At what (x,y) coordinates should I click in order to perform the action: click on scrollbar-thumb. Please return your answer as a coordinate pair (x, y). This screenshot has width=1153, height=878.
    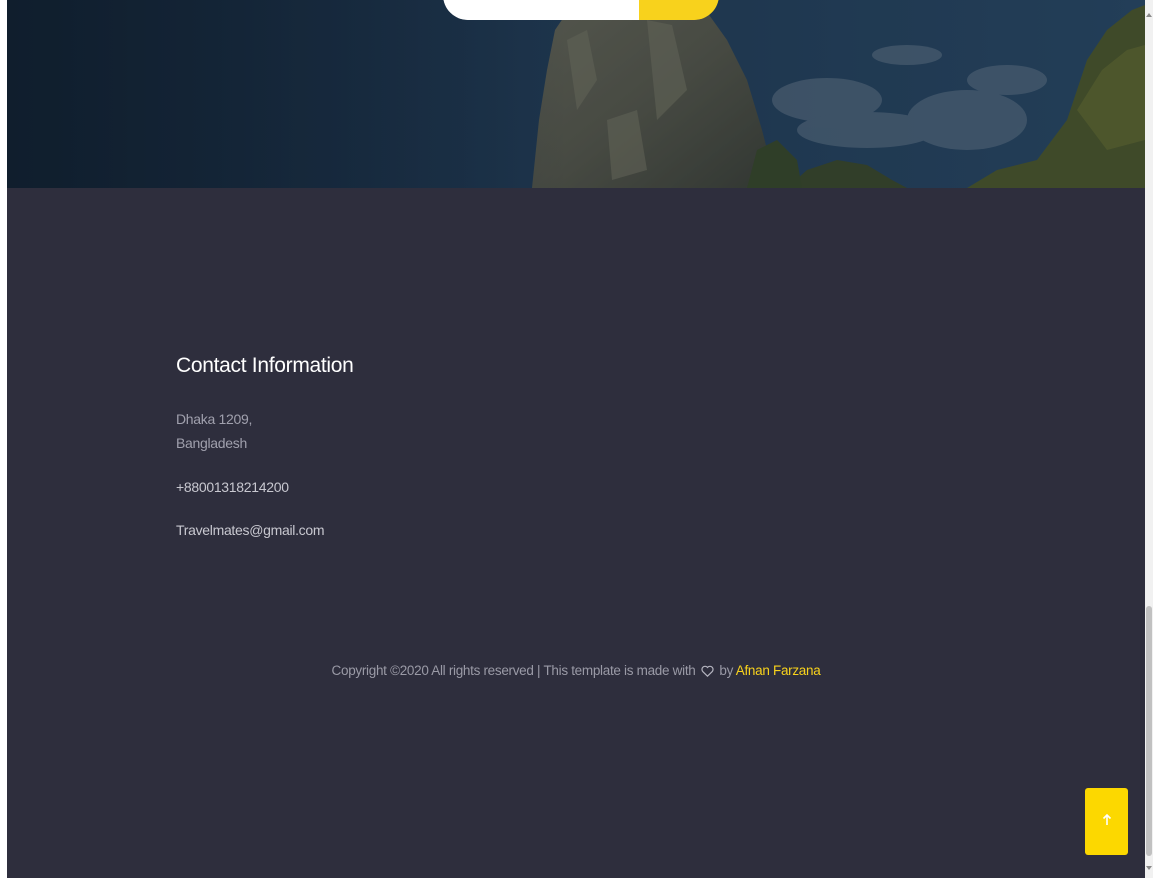
    Looking at the image, I should click on (1149, 731).